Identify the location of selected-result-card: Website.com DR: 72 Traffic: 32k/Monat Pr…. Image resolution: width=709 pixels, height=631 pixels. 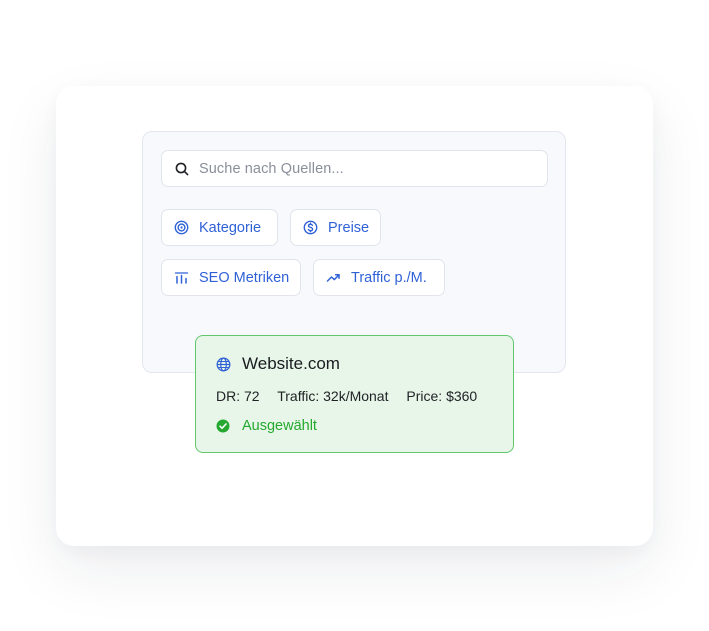
(354, 394).